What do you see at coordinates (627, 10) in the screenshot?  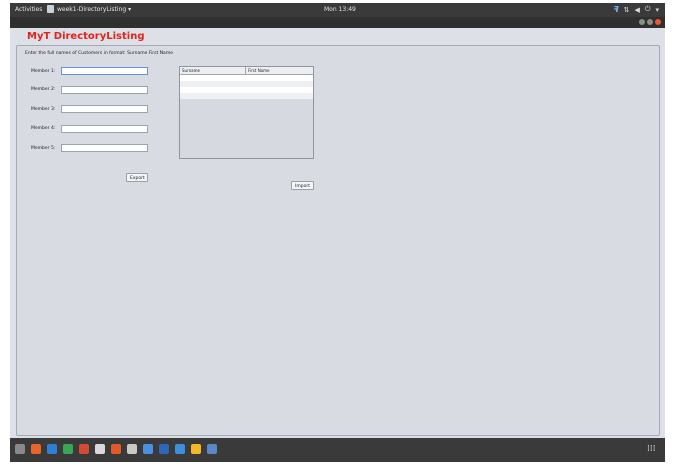 I see `network-icon: ⇅` at bounding box center [627, 10].